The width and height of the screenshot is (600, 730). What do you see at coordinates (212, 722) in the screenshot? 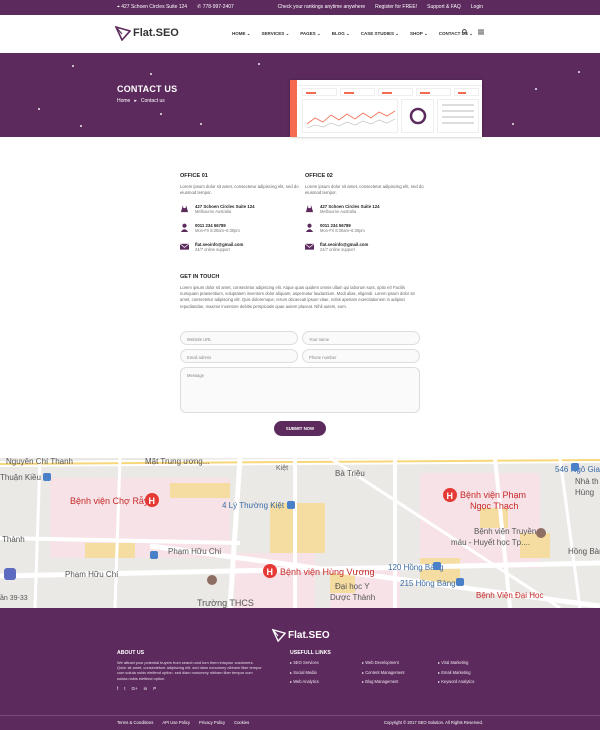
I see `privacy-policy-link: Privacy Policy` at bounding box center [212, 722].